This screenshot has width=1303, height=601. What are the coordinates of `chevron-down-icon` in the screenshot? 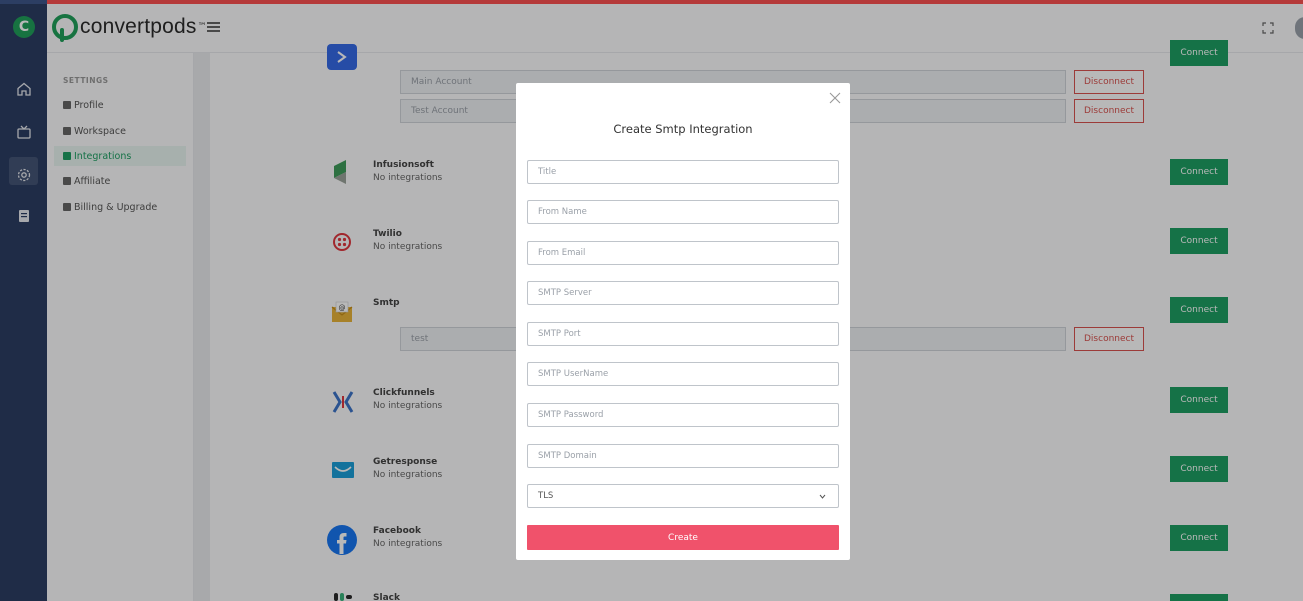 It's located at (822, 496).